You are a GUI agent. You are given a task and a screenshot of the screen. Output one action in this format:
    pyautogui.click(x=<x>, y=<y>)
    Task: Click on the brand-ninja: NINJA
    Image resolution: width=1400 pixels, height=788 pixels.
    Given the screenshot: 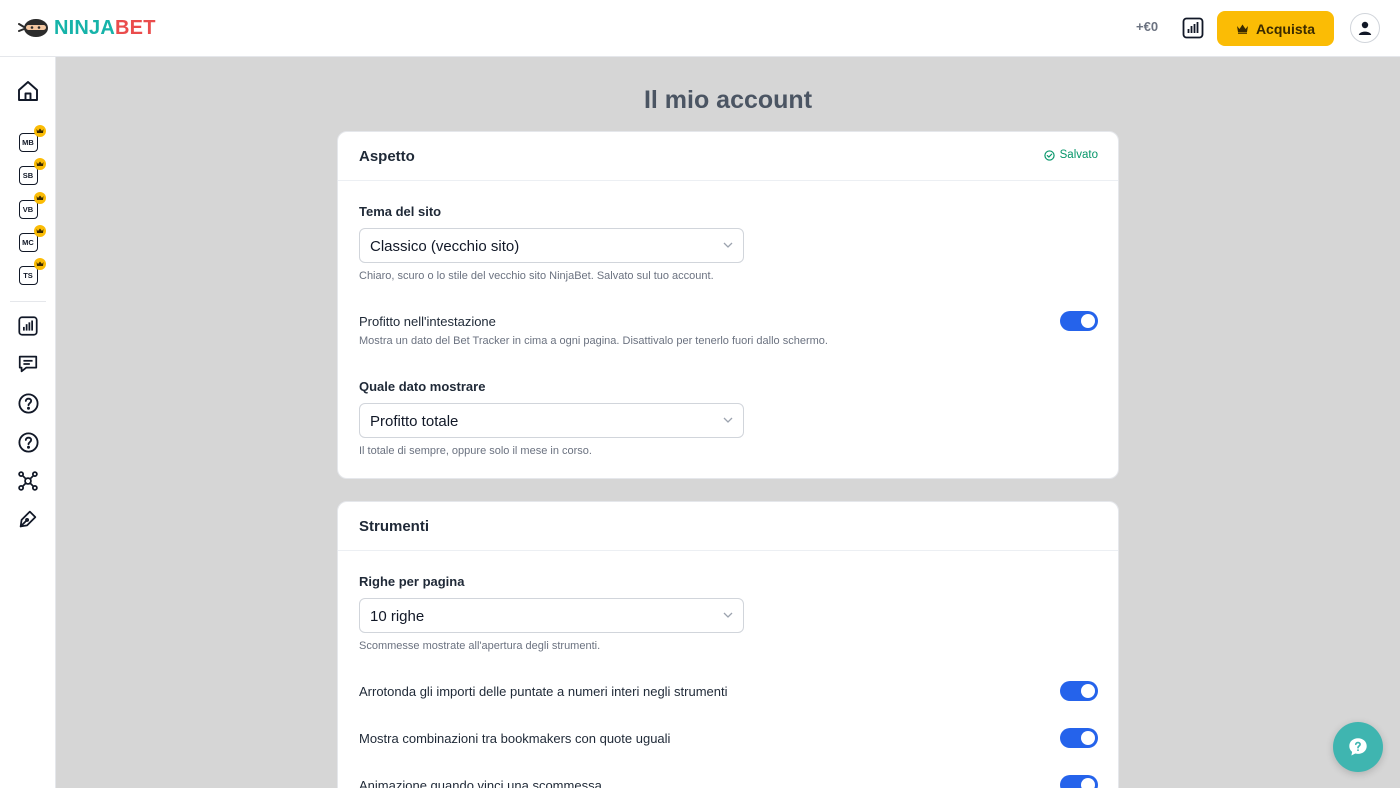 What is the action you would take?
    pyautogui.click(x=85, y=27)
    